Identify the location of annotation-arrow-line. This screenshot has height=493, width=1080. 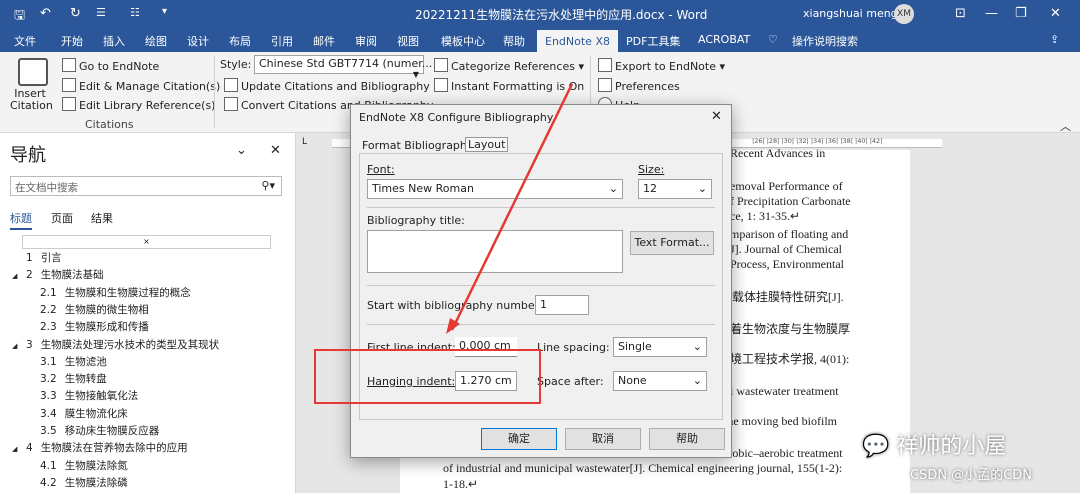
(512, 207).